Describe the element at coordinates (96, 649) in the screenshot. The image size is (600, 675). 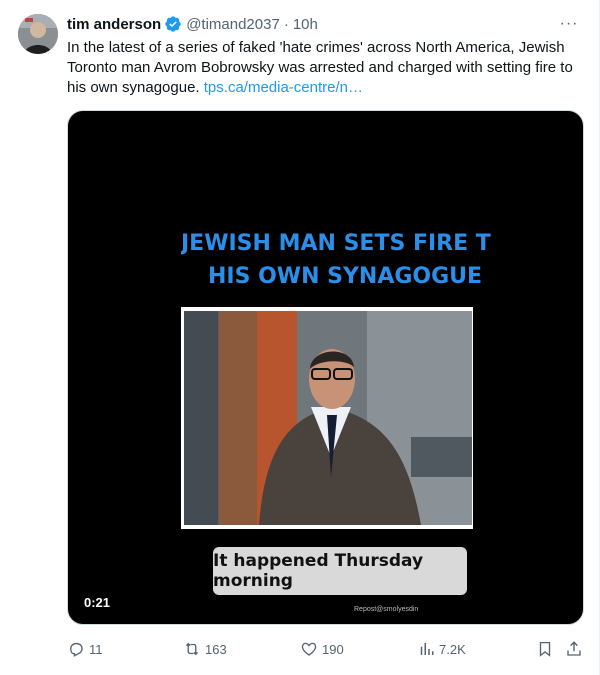
I see `reply-count: 11` at that location.